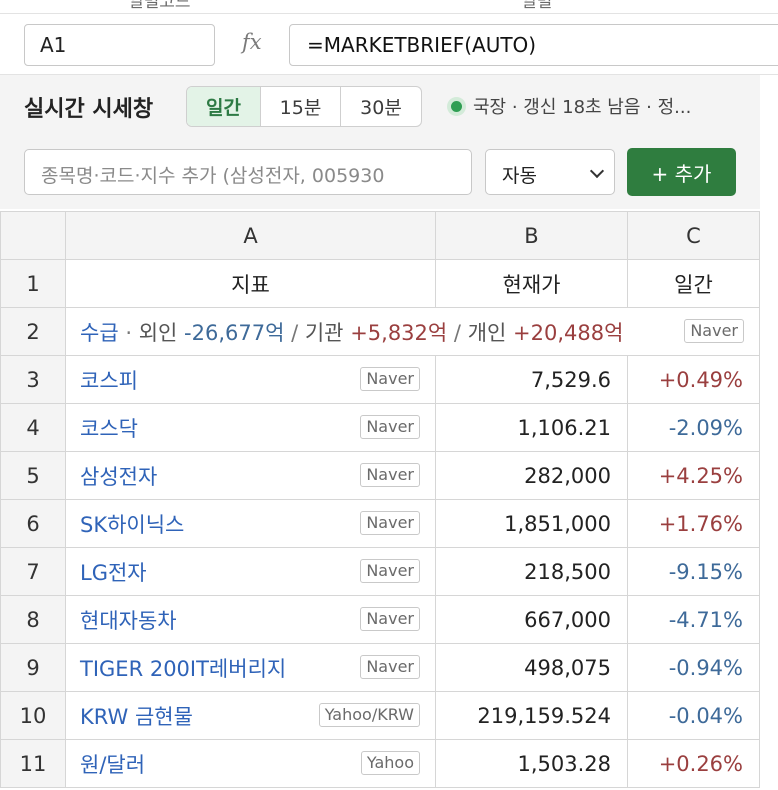 The image size is (778, 790). I want to click on price-cell: 218,500, so click(531, 571).